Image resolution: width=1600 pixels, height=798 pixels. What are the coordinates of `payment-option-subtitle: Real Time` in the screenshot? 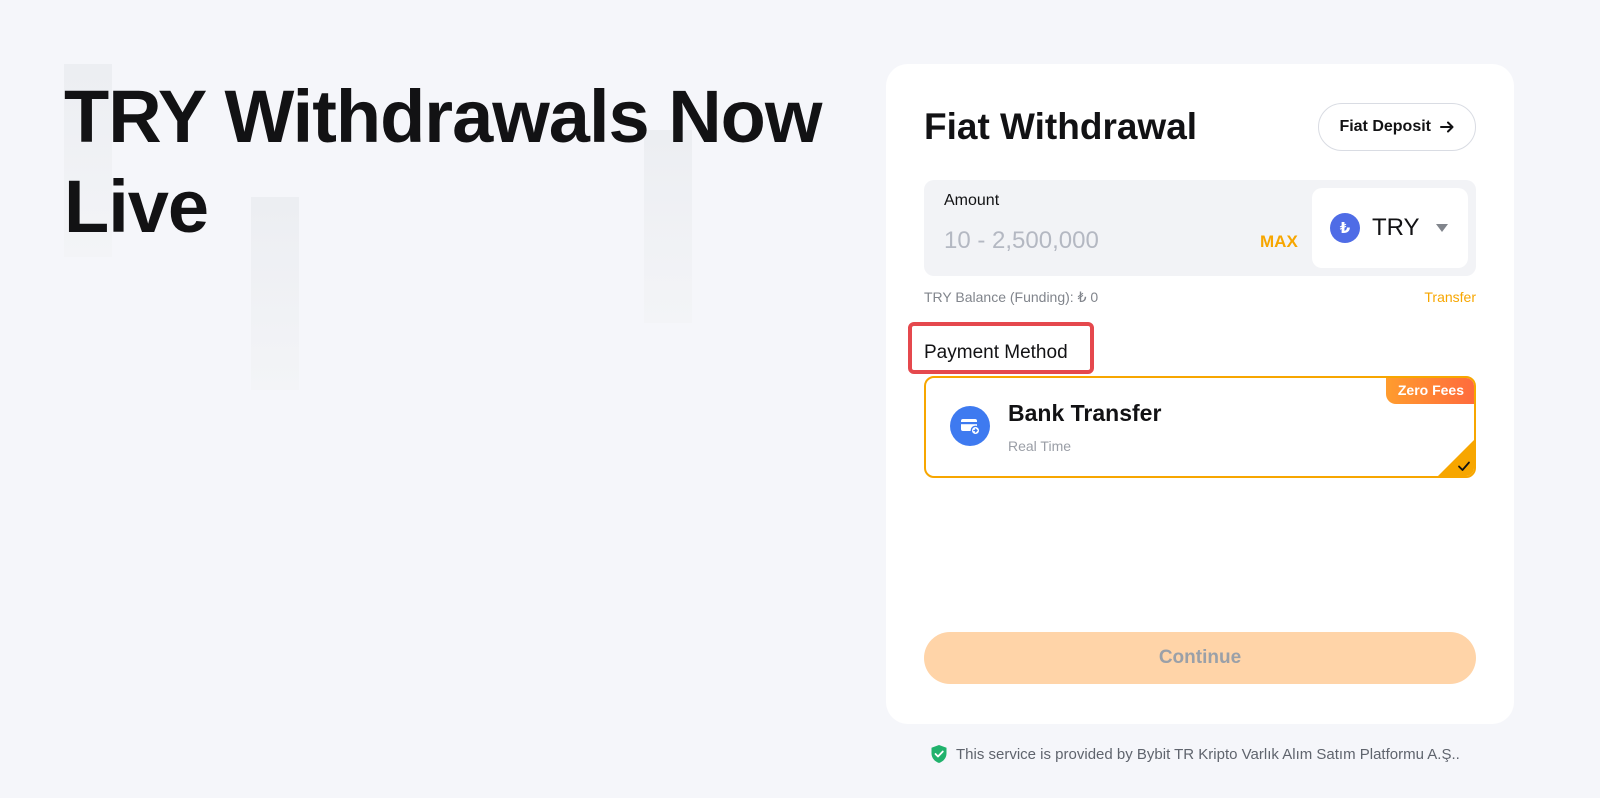 It's located at (1040, 446).